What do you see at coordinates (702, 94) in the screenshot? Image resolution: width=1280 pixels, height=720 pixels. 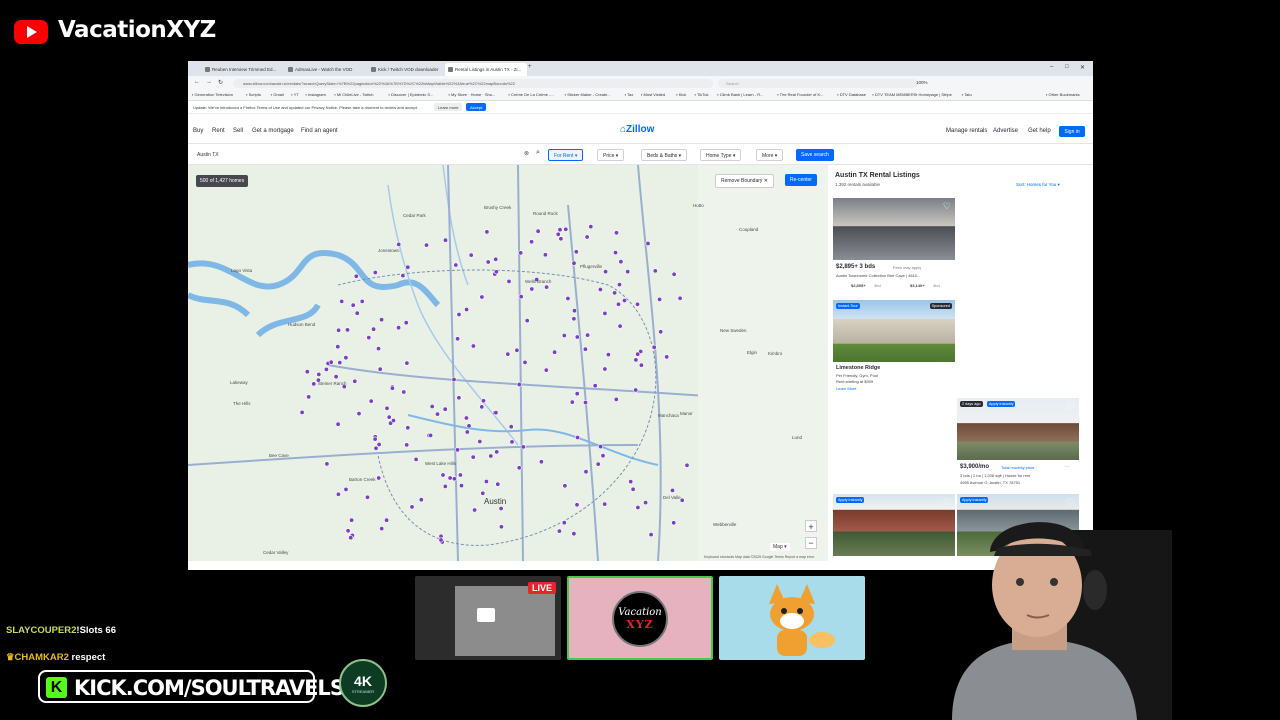 I see `bookmark-item: ▪ TikTok` at bounding box center [702, 94].